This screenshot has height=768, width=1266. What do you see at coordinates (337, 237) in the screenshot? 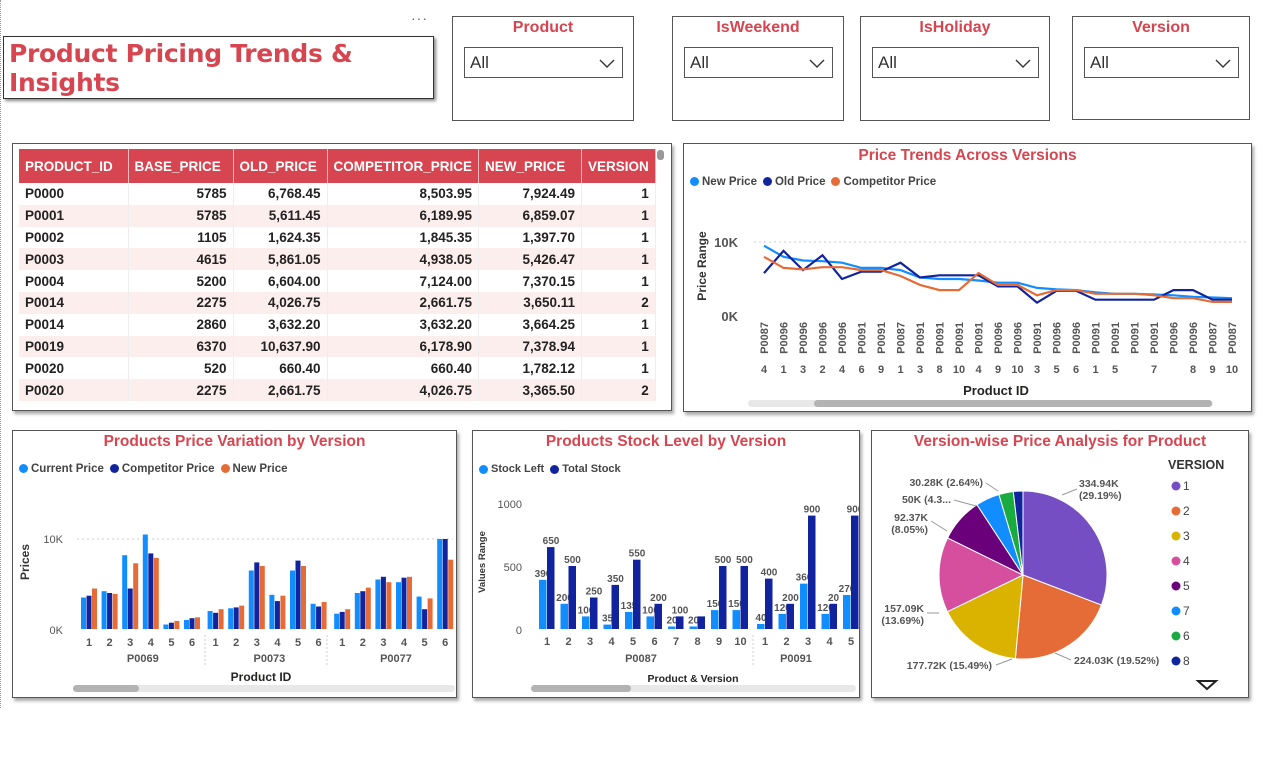
I see `table-row: P0002 1105 1,624.35 1,845.35 1,397.70 1` at bounding box center [337, 237].